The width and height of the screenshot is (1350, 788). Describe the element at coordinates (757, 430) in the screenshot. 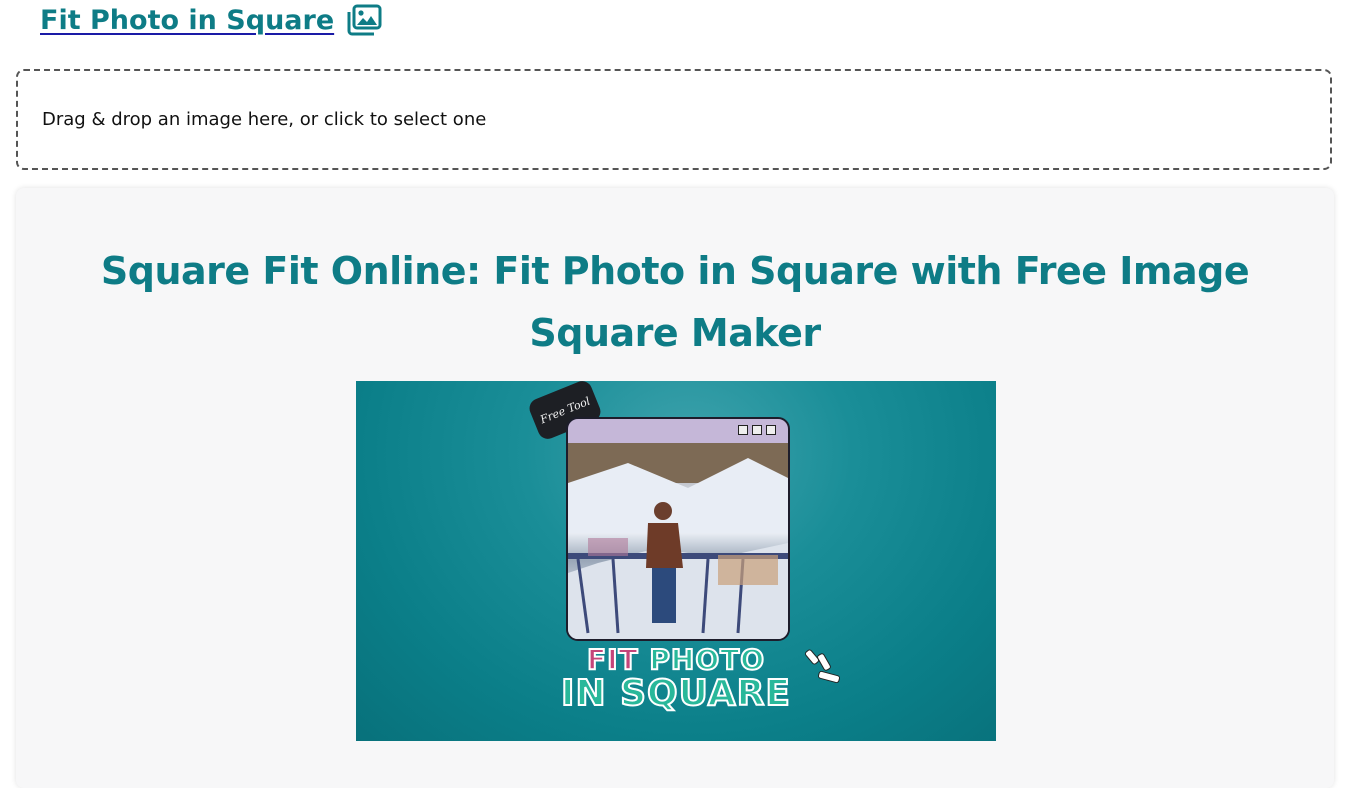

I see `maximize-icon` at that location.